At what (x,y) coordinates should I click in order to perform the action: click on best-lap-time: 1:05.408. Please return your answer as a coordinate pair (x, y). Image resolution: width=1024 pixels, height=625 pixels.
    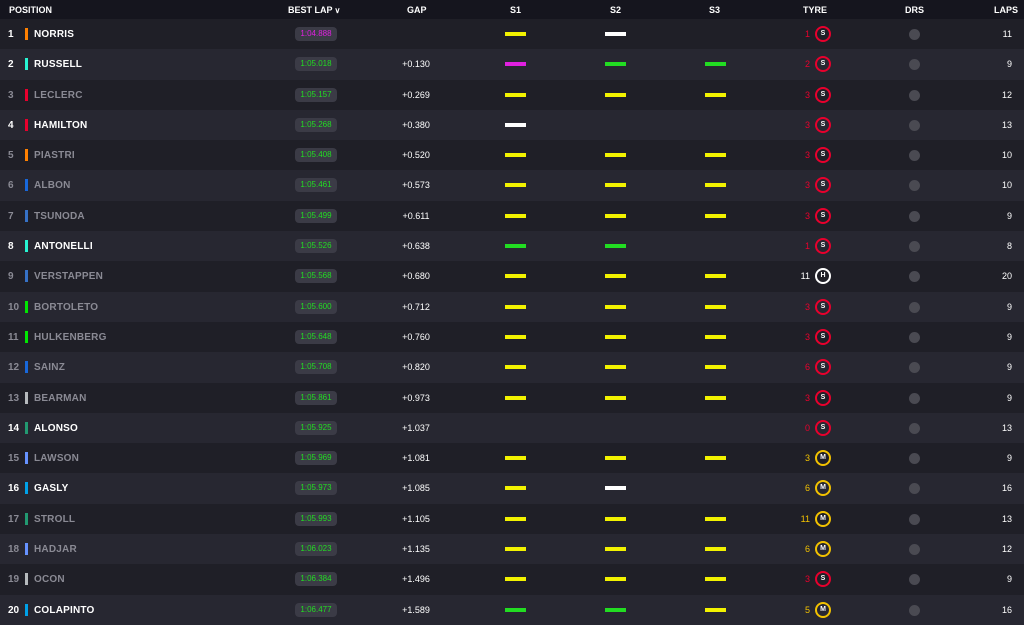
    Looking at the image, I should click on (316, 155).